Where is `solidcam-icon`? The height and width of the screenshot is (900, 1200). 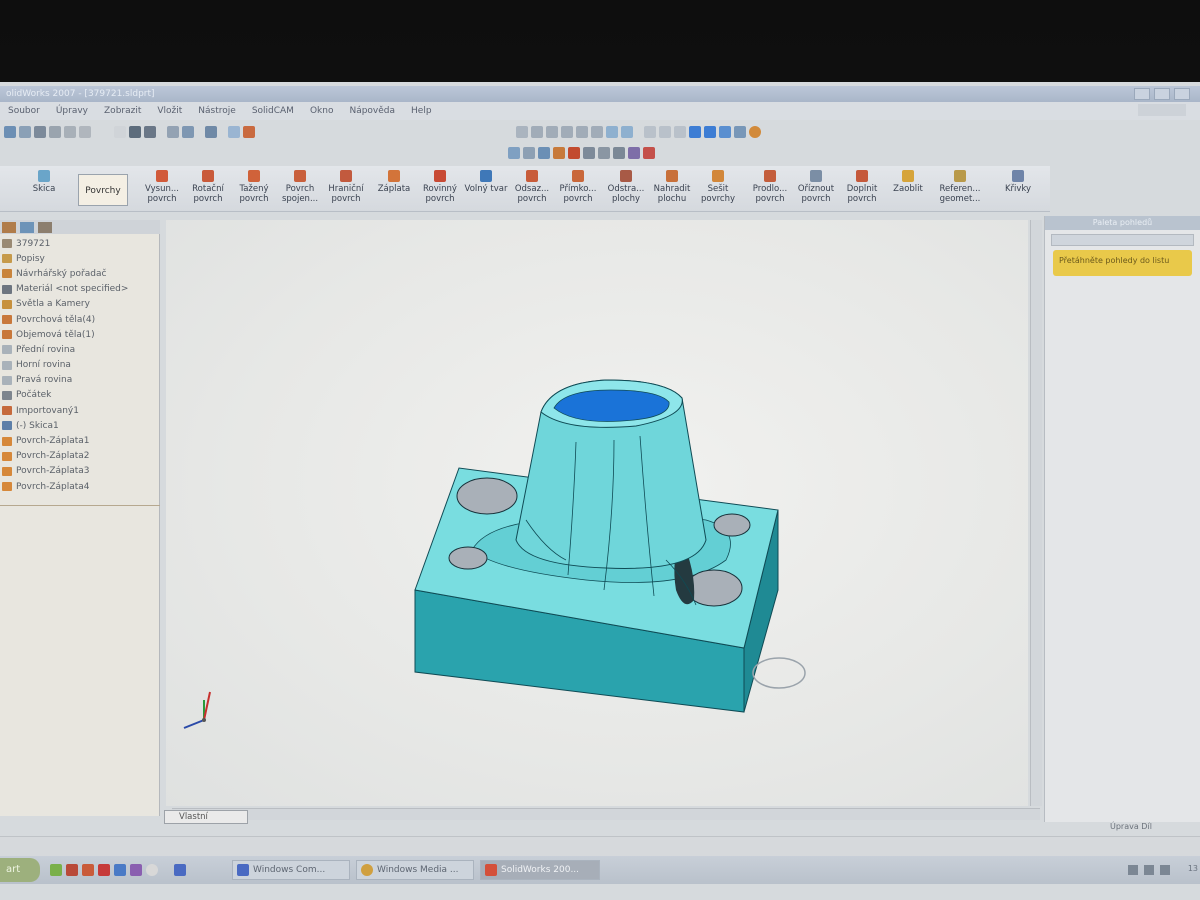 solidcam-icon is located at coordinates (249, 132).